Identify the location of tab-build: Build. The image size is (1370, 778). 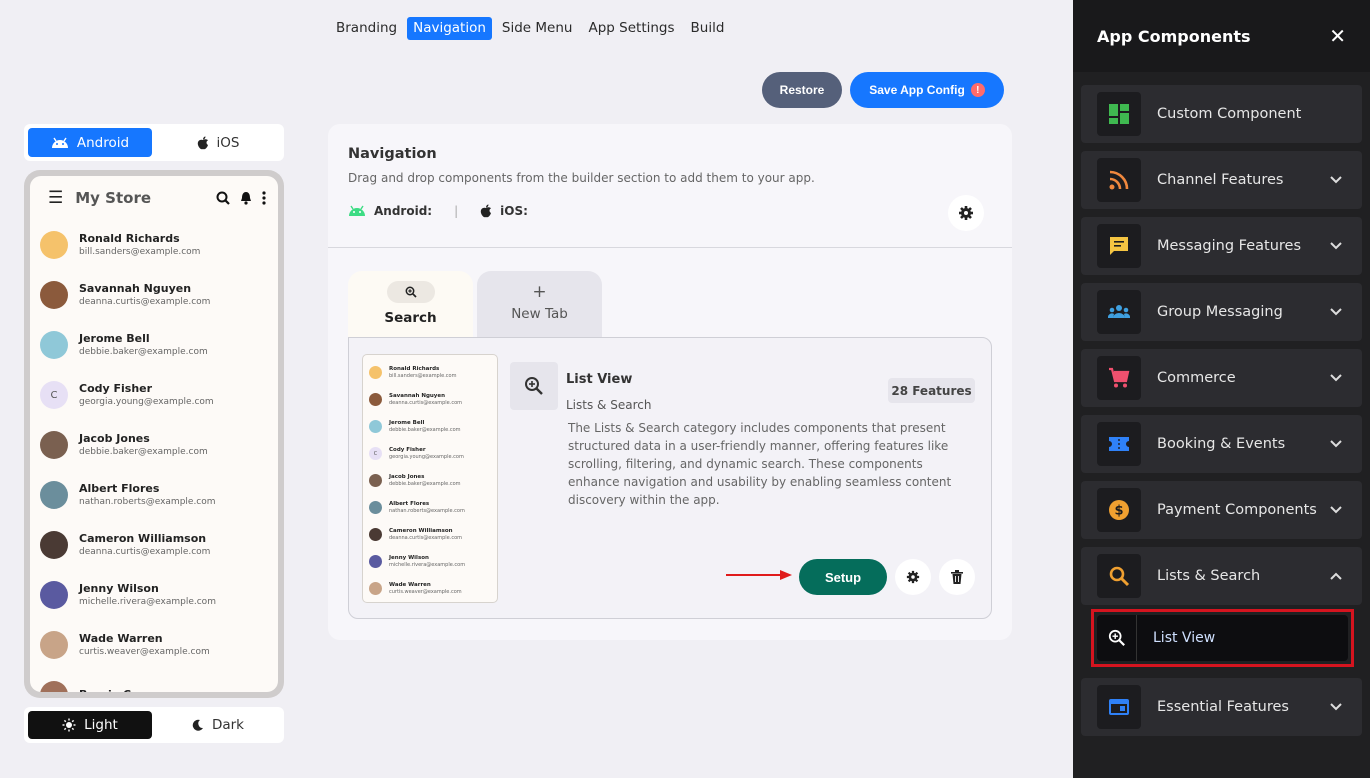
(708, 28).